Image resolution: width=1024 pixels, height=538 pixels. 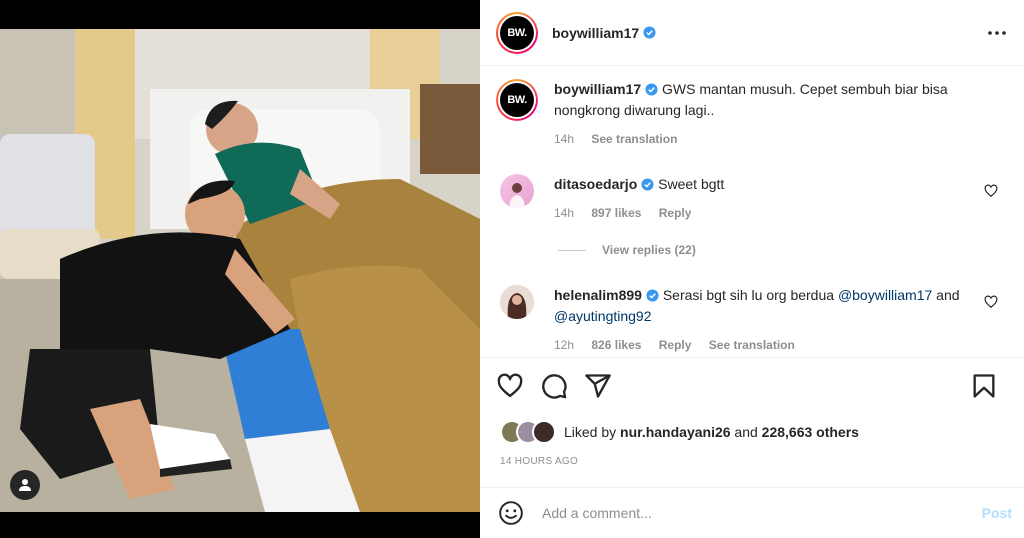 What do you see at coordinates (603, 316) in the screenshot?
I see `mention-link: @ayutingting92` at bounding box center [603, 316].